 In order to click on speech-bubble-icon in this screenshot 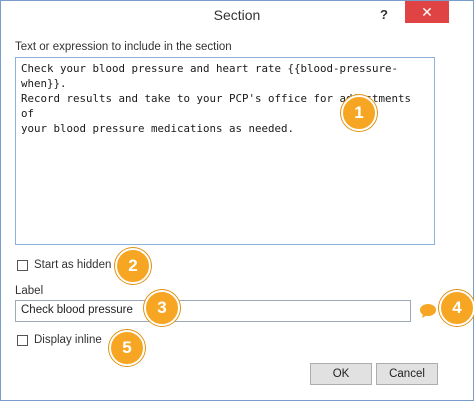, I will do `click(428, 311)`.